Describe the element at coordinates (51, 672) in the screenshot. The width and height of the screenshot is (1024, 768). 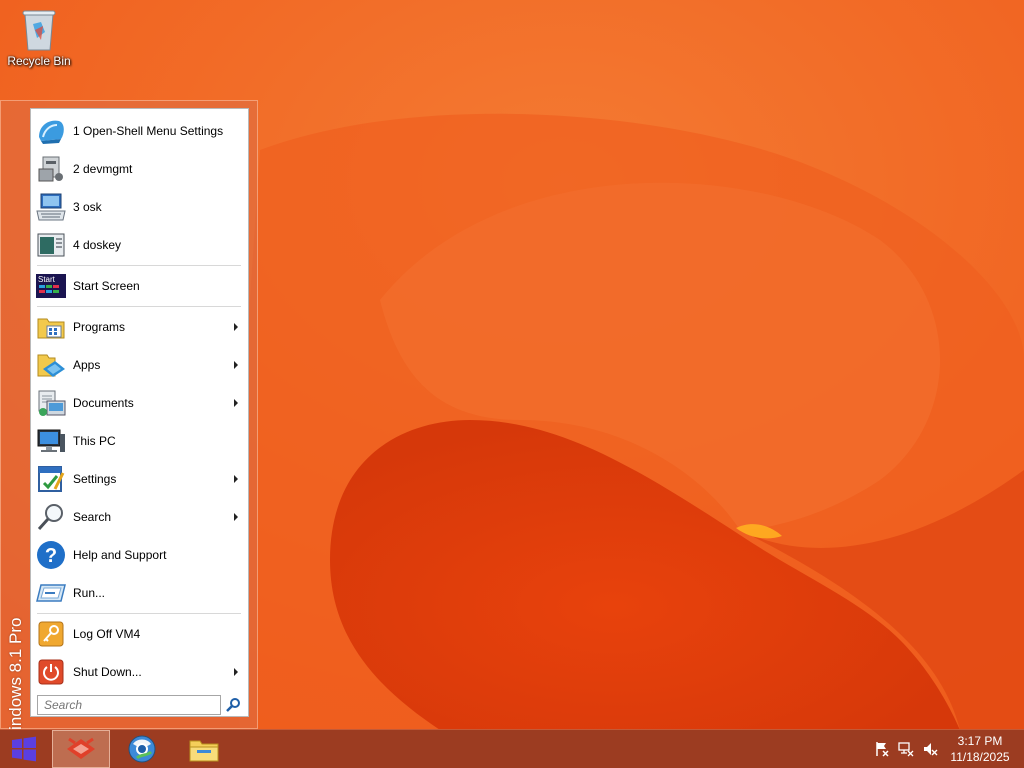
I see `power-icon` at that location.